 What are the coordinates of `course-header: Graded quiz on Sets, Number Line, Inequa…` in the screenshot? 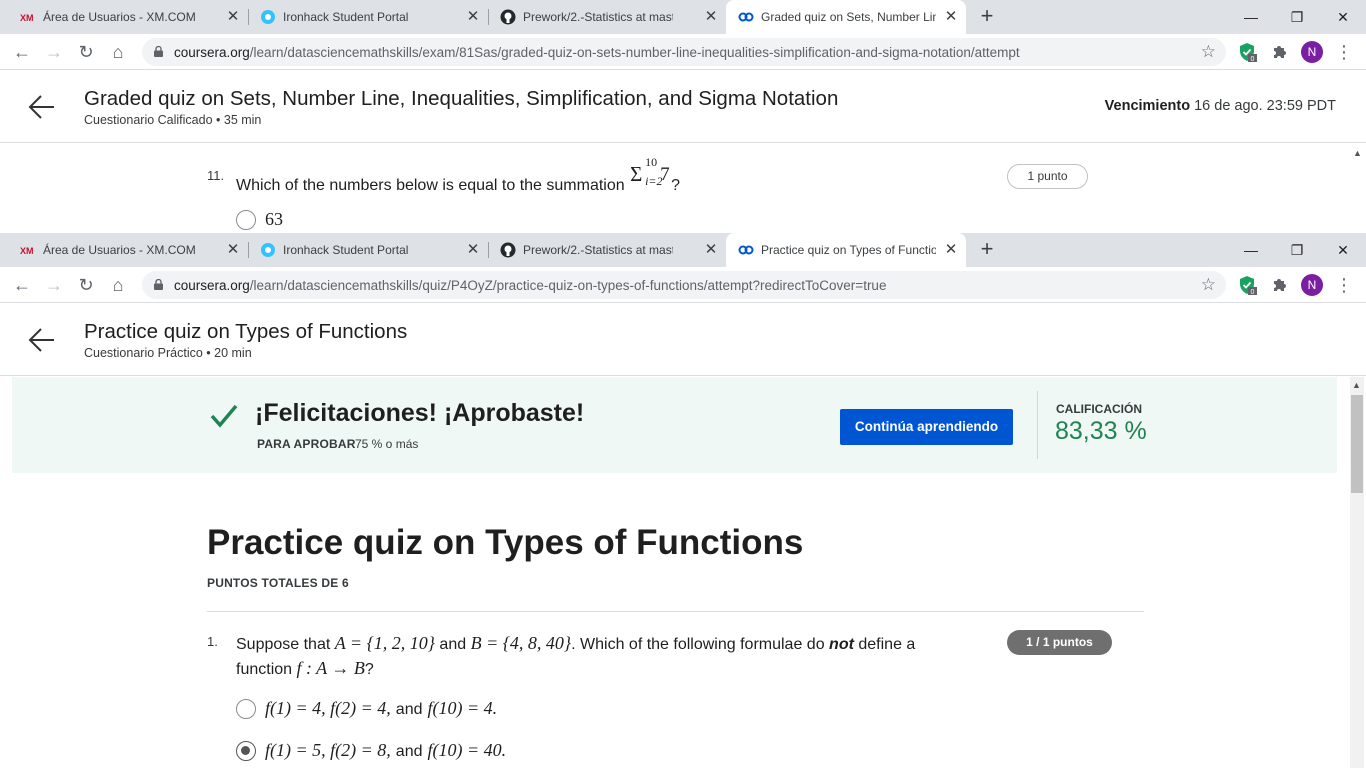 It's located at (683, 107).